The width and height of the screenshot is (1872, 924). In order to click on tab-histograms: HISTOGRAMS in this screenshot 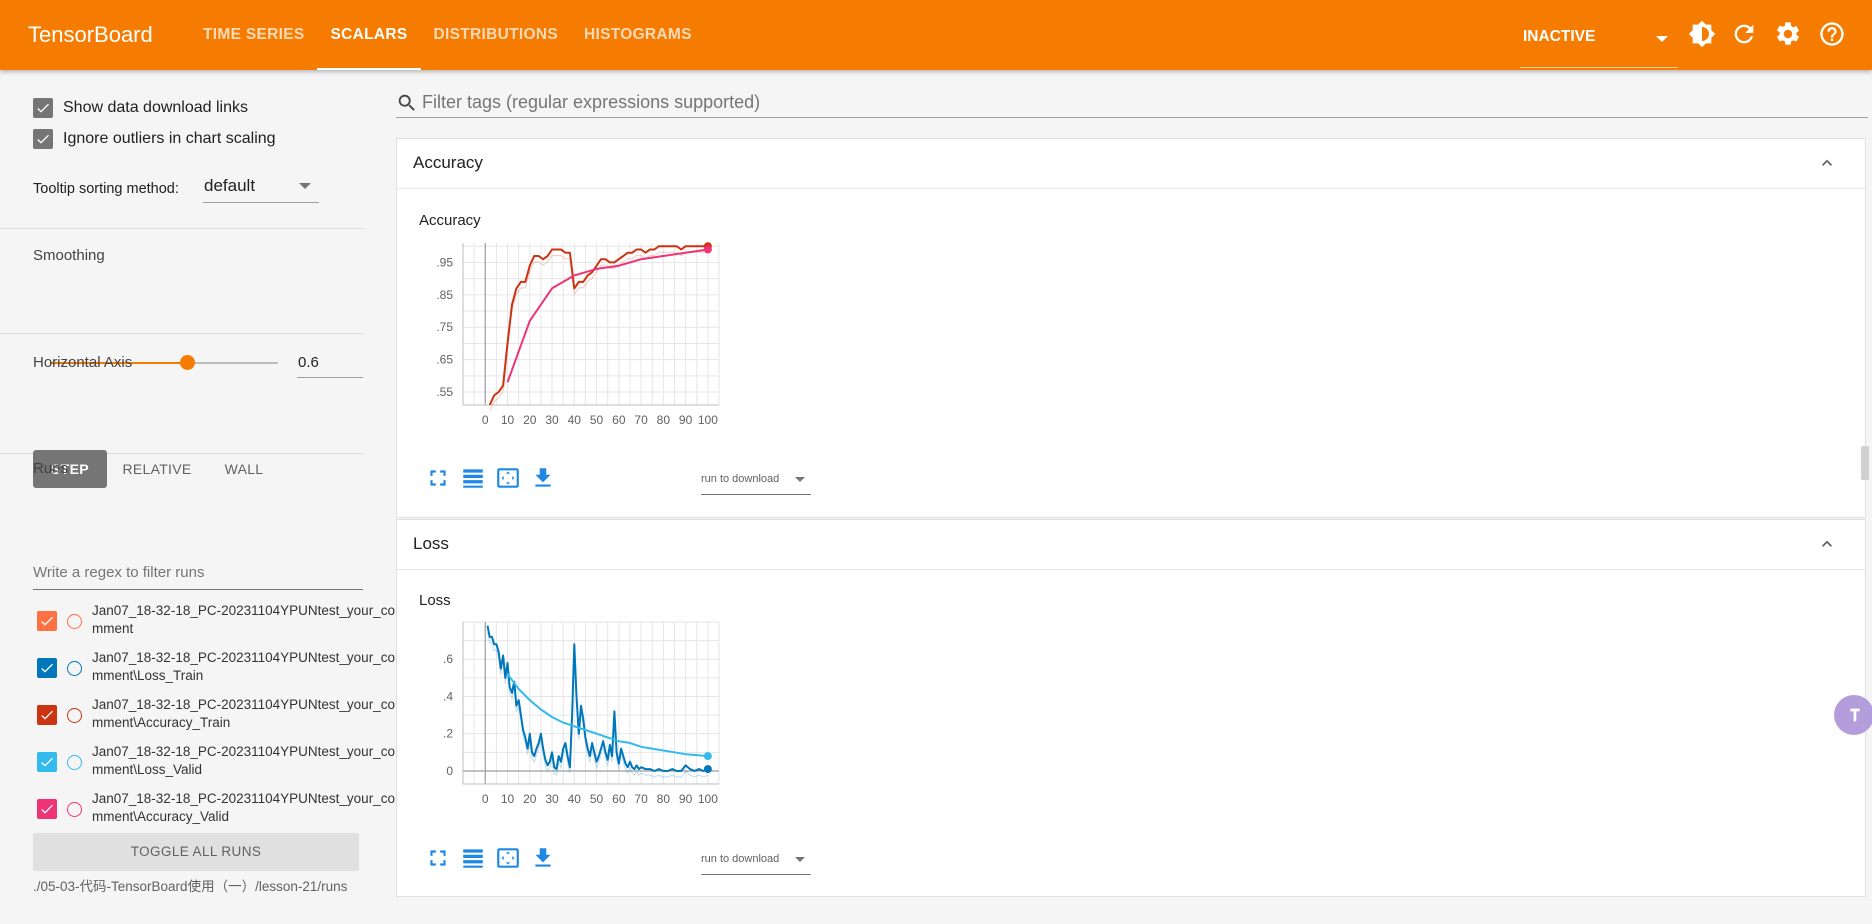, I will do `click(638, 35)`.